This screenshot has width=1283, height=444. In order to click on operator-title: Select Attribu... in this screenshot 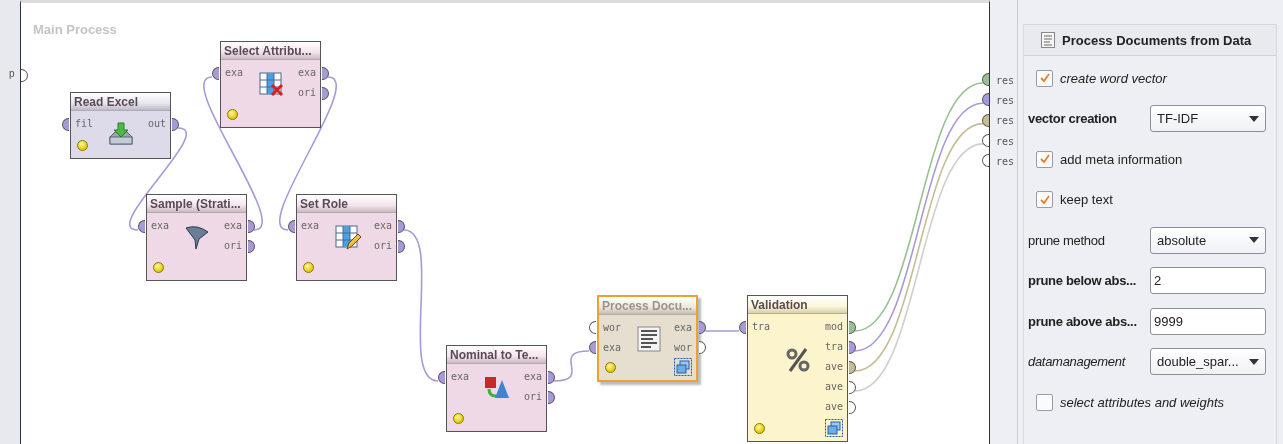, I will do `click(270, 51)`.